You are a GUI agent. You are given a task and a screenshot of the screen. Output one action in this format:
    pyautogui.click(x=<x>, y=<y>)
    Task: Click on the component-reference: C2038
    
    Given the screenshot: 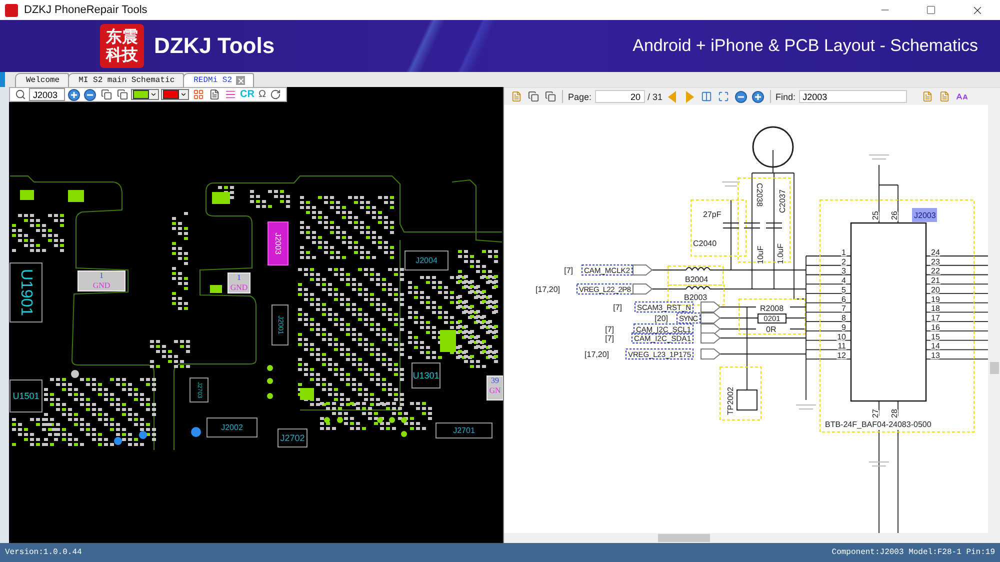 What is the action you would take?
    pyautogui.click(x=759, y=195)
    